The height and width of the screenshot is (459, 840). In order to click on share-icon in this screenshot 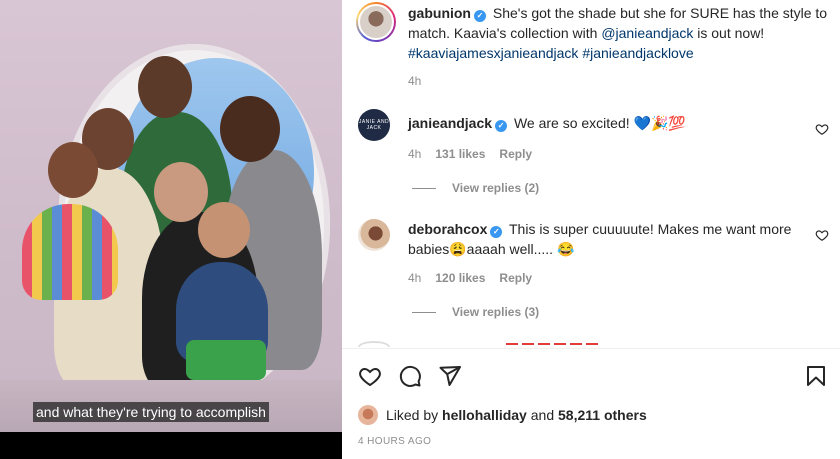, I will do `click(450, 376)`.